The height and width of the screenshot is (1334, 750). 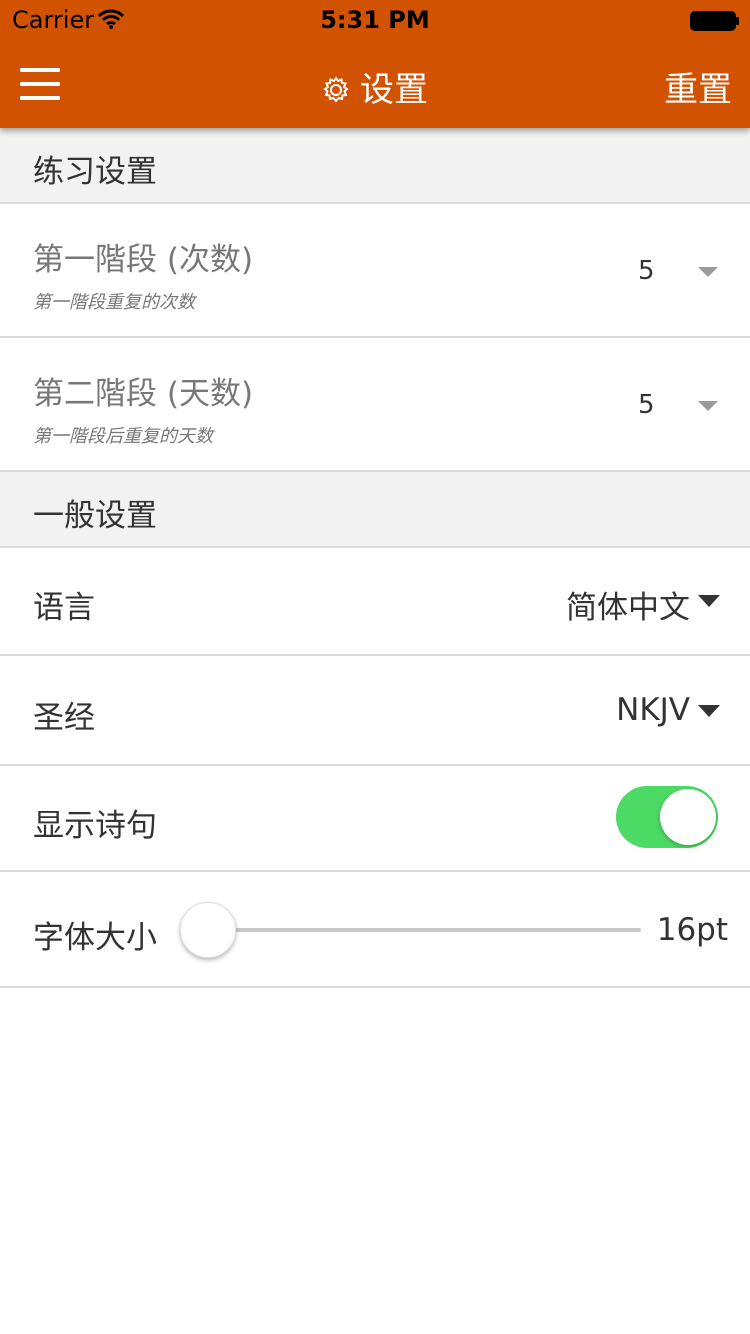 I want to click on status-bar: Carrier 5:31 PM, so click(x=375, y=20).